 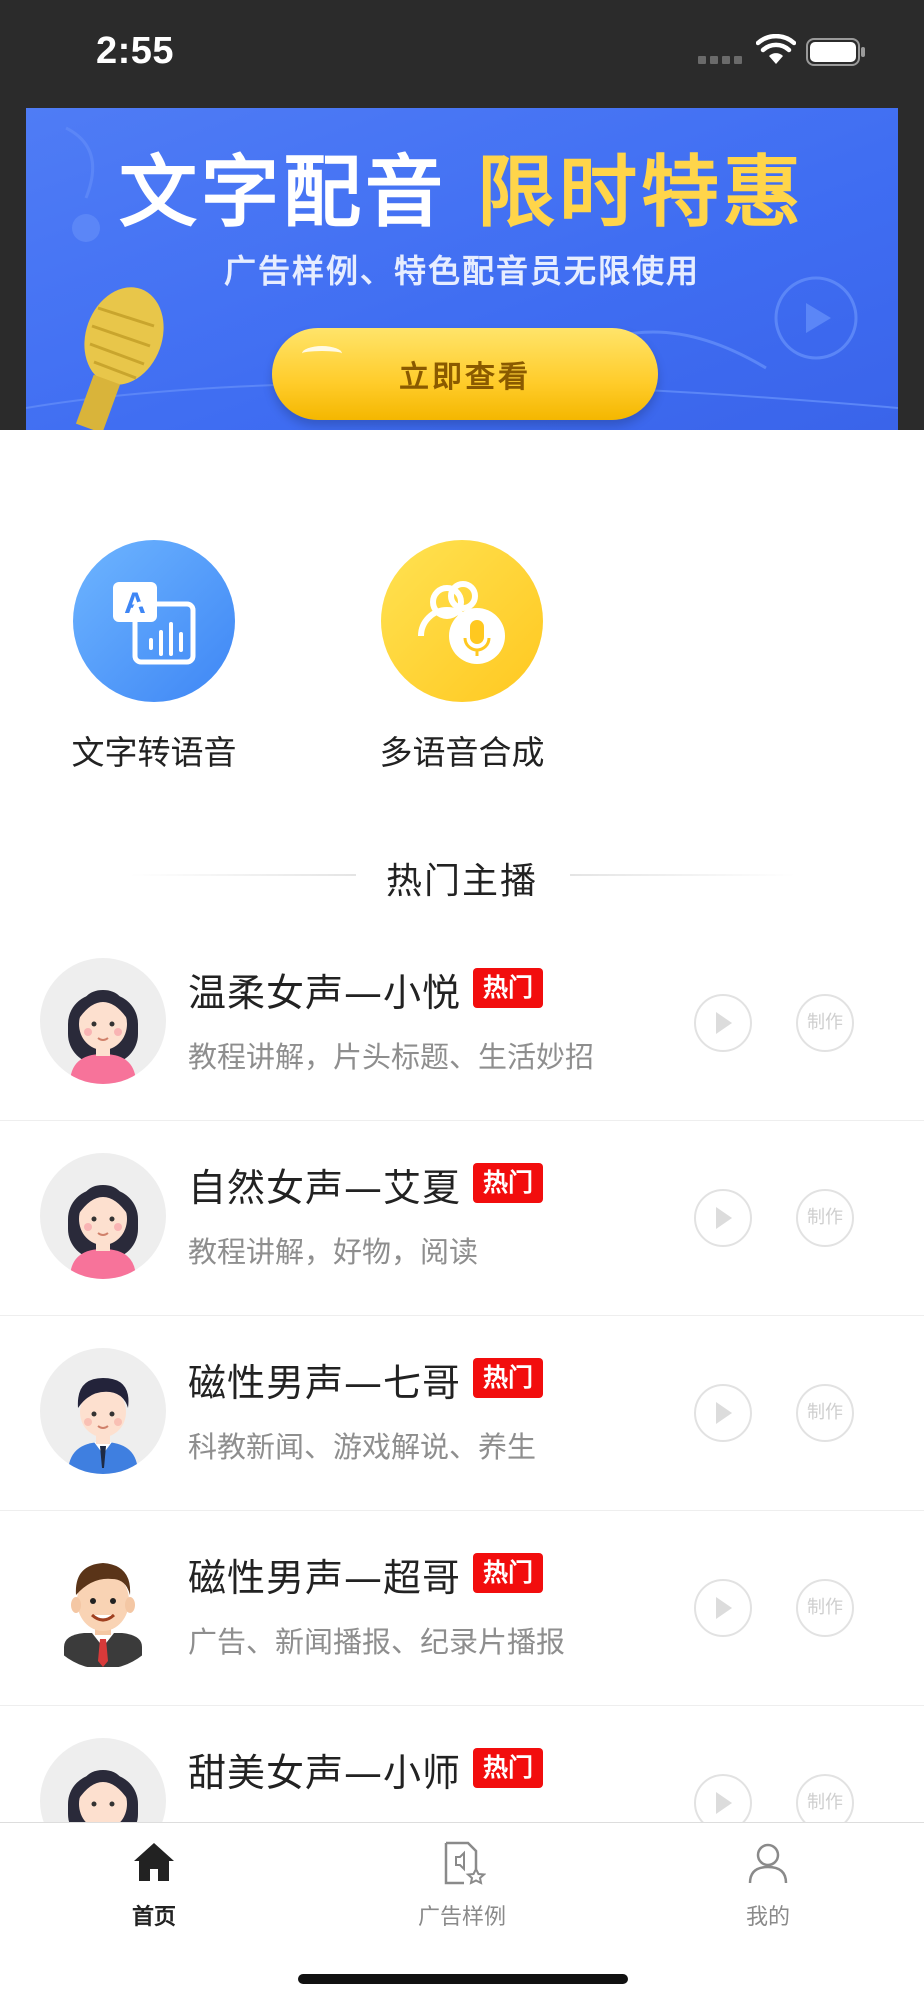 I want to click on anchor-row: 自然女声—艾夏 热门 教程讲解，好物，阅读 制作, so click(x=462, y=1218).